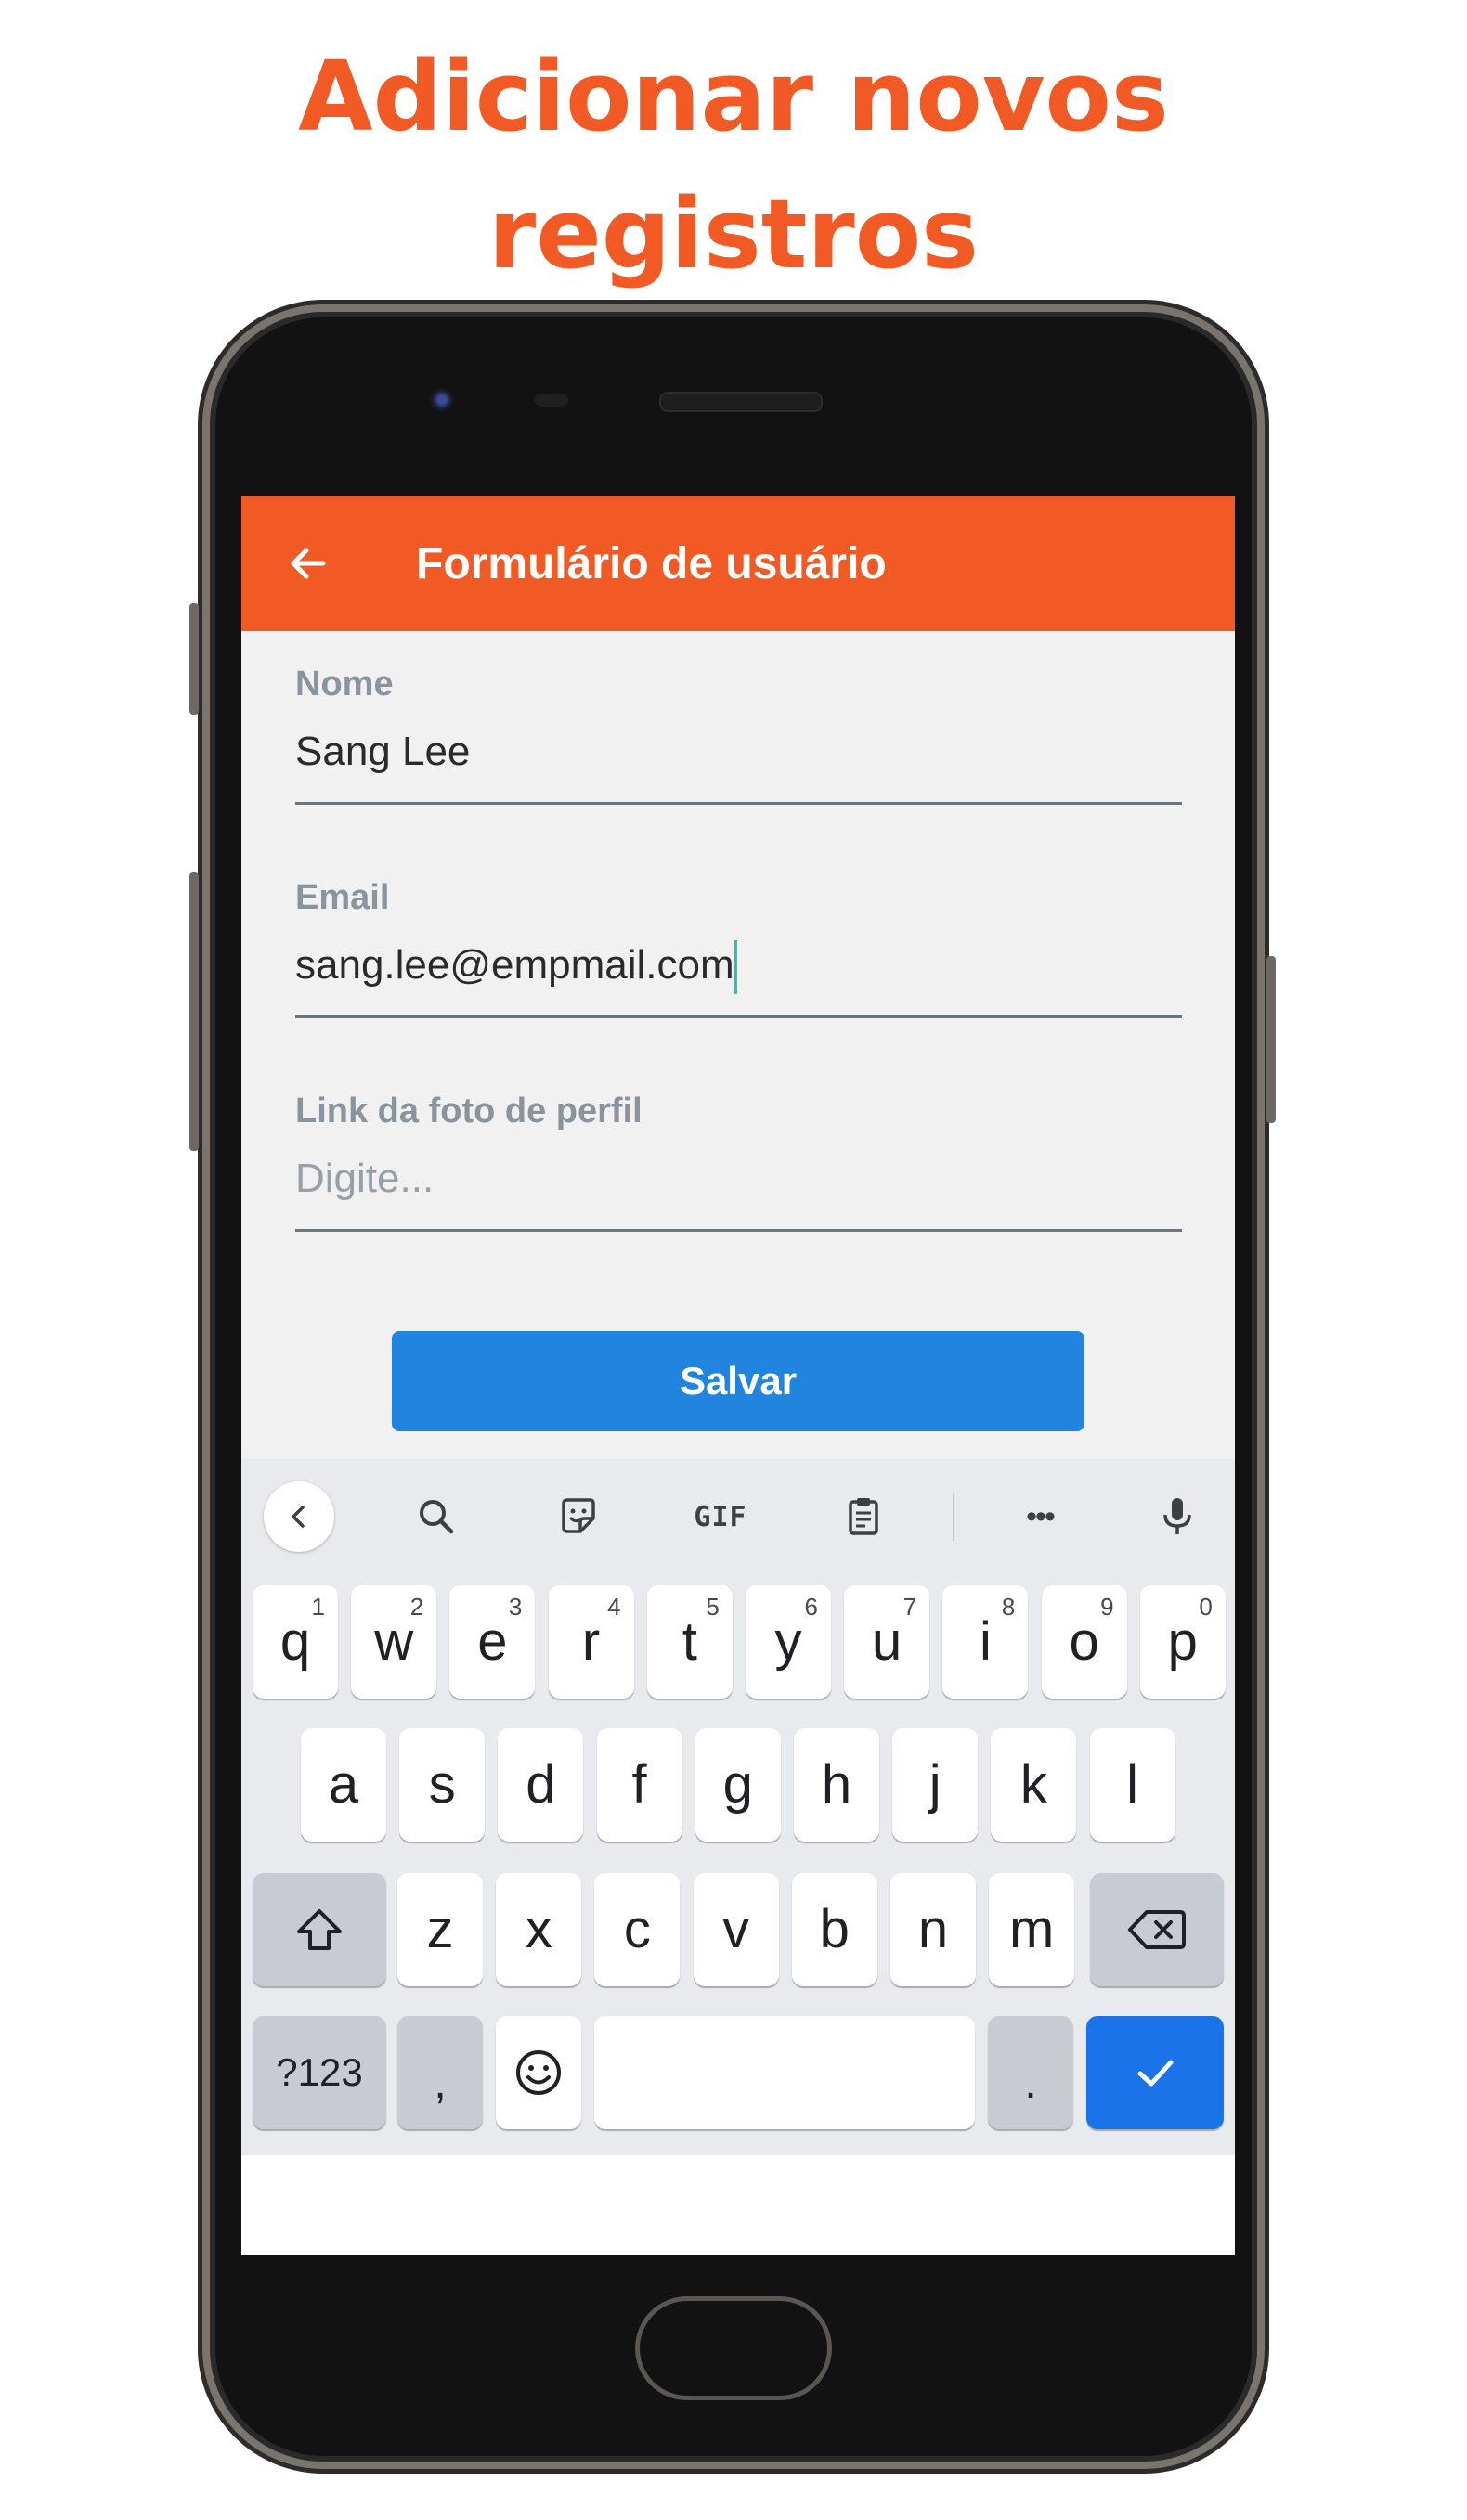 This screenshot has width=1467, height=2520. I want to click on key-hint: 4, so click(614, 1607).